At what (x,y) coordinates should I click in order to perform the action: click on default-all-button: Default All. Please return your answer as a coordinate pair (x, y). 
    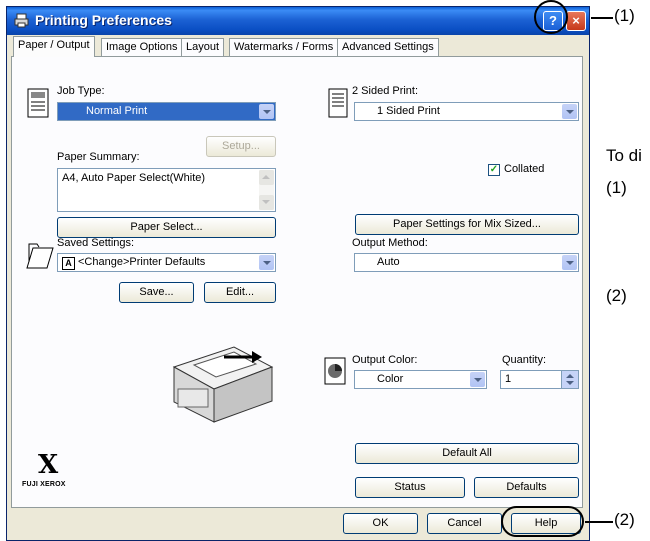
    Looking at the image, I should click on (467, 453).